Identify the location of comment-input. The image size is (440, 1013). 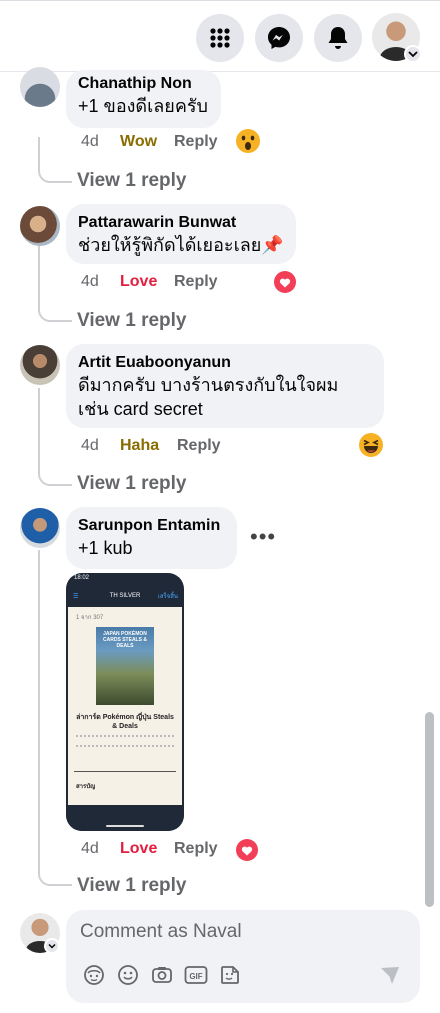
(240, 932).